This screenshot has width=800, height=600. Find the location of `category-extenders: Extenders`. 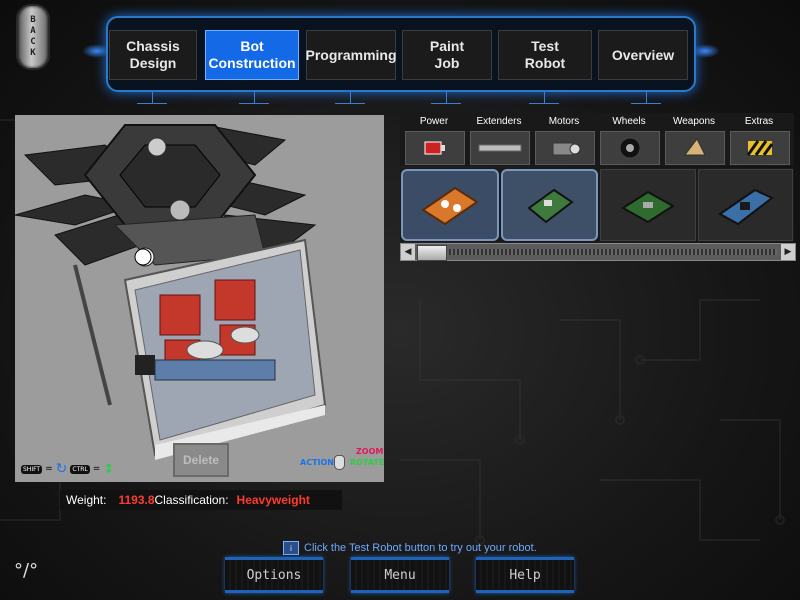

category-extenders: Extenders is located at coordinates (499, 139).